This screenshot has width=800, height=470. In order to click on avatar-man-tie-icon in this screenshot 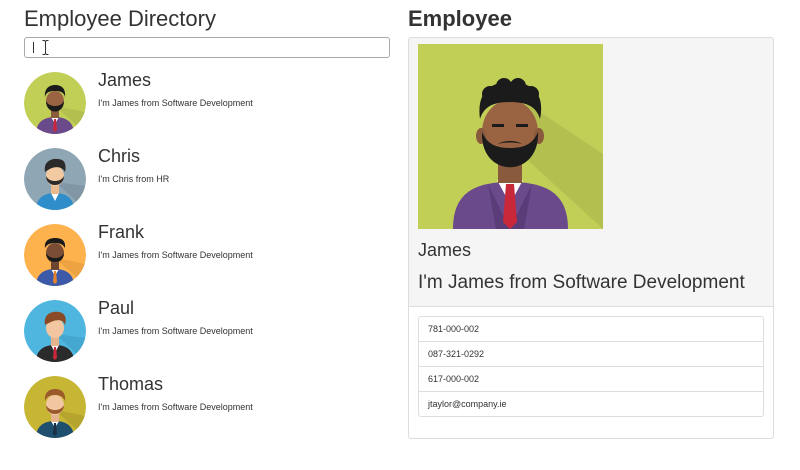, I will do `click(55, 331)`.